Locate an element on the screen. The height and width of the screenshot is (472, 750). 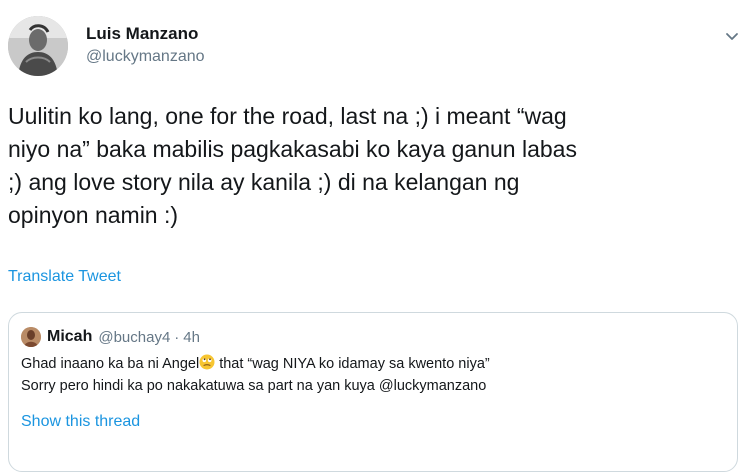
quoted-tweet-header: Micah @buchay4 · 4h is located at coordinates (110, 337).